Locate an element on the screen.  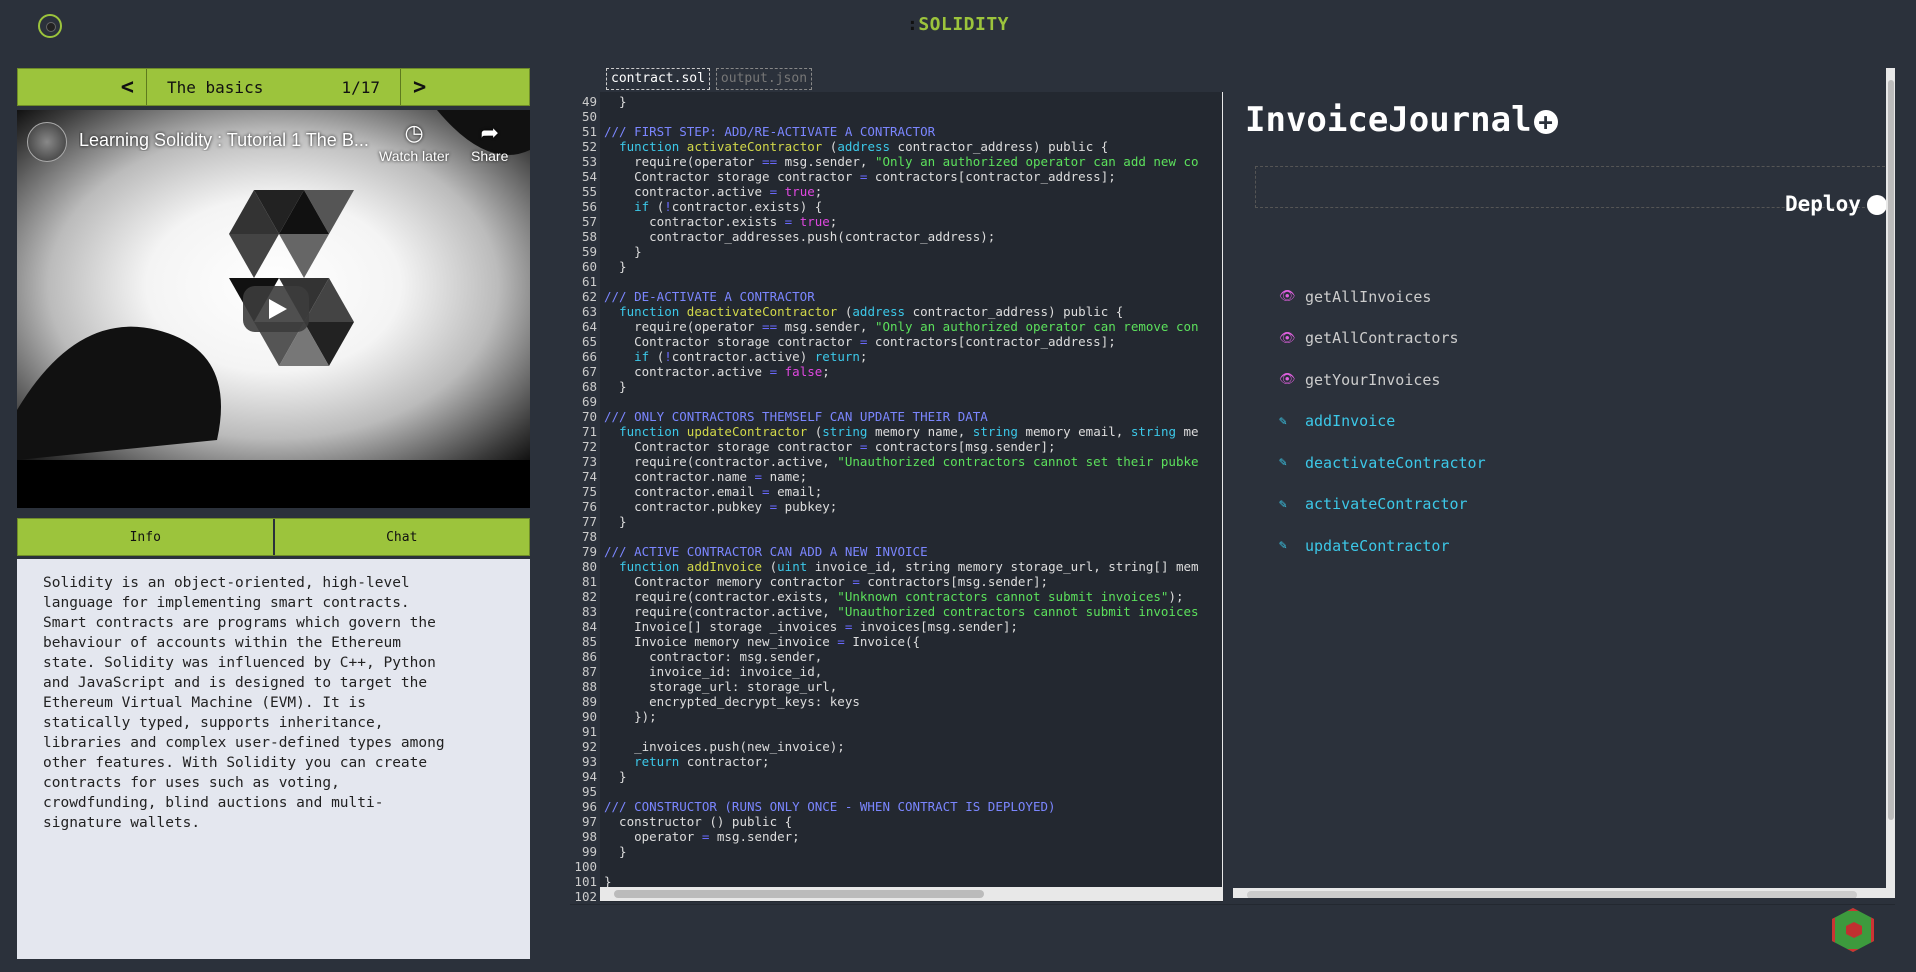
code-line: storage_url: storage_url, is located at coordinates (721, 686).